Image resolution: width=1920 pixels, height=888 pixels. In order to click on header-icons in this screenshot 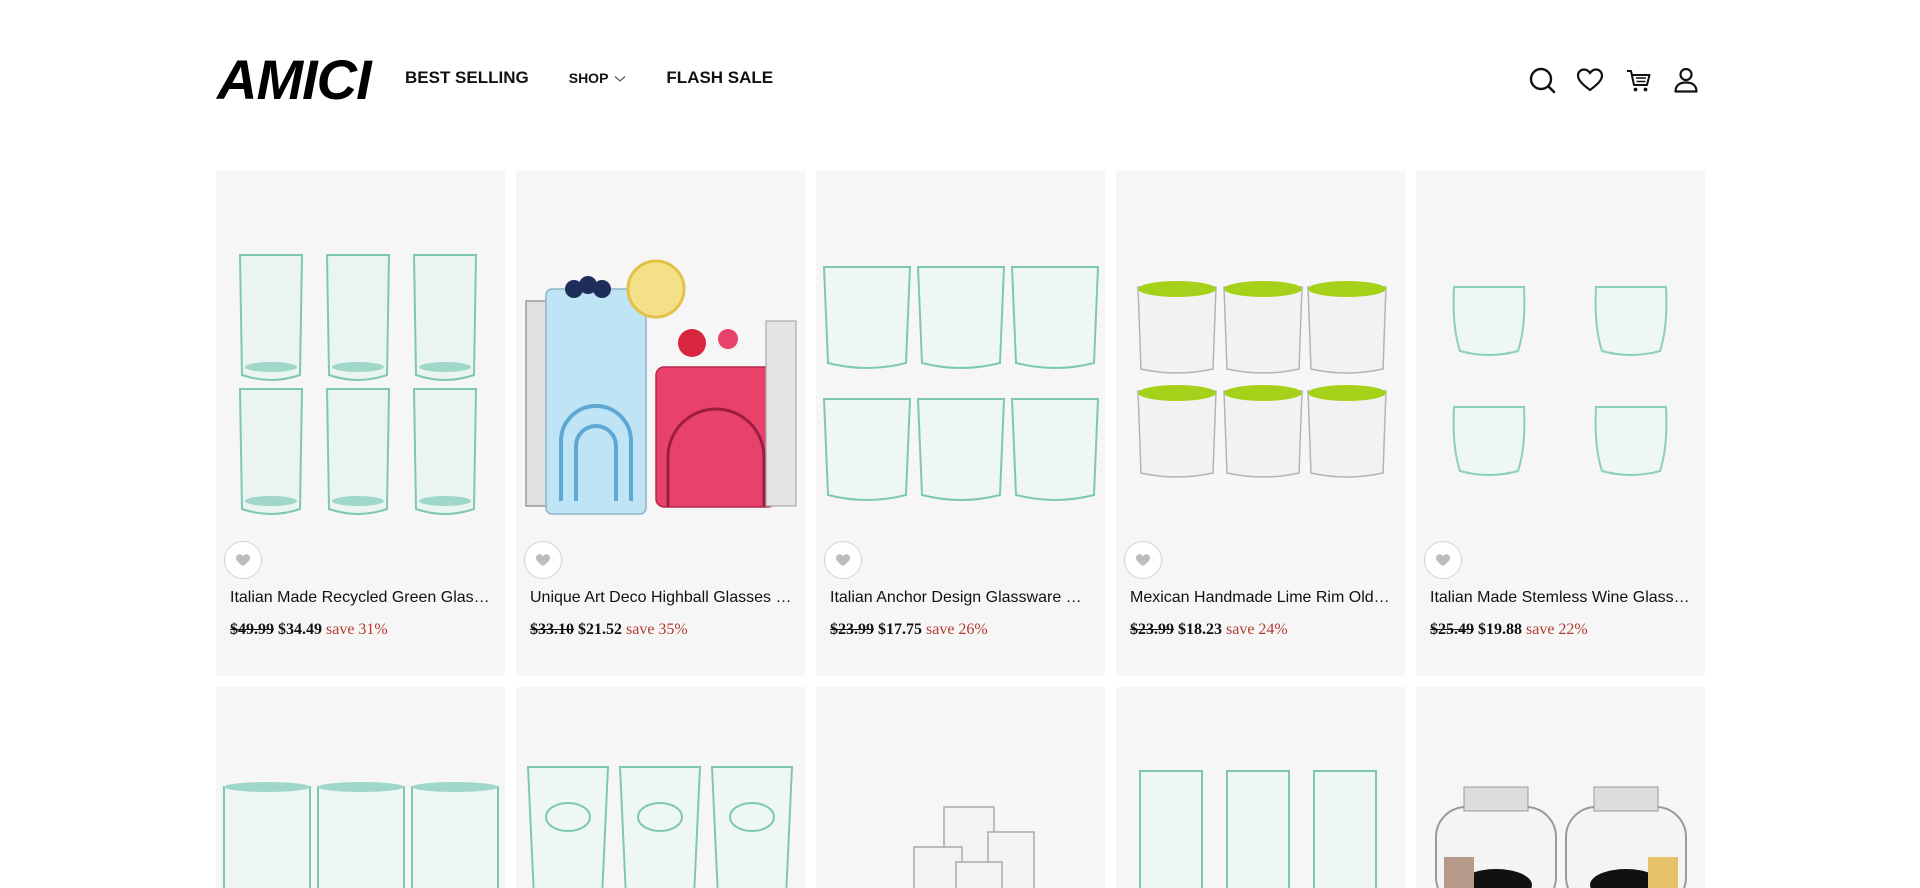, I will do `click(1614, 80)`.